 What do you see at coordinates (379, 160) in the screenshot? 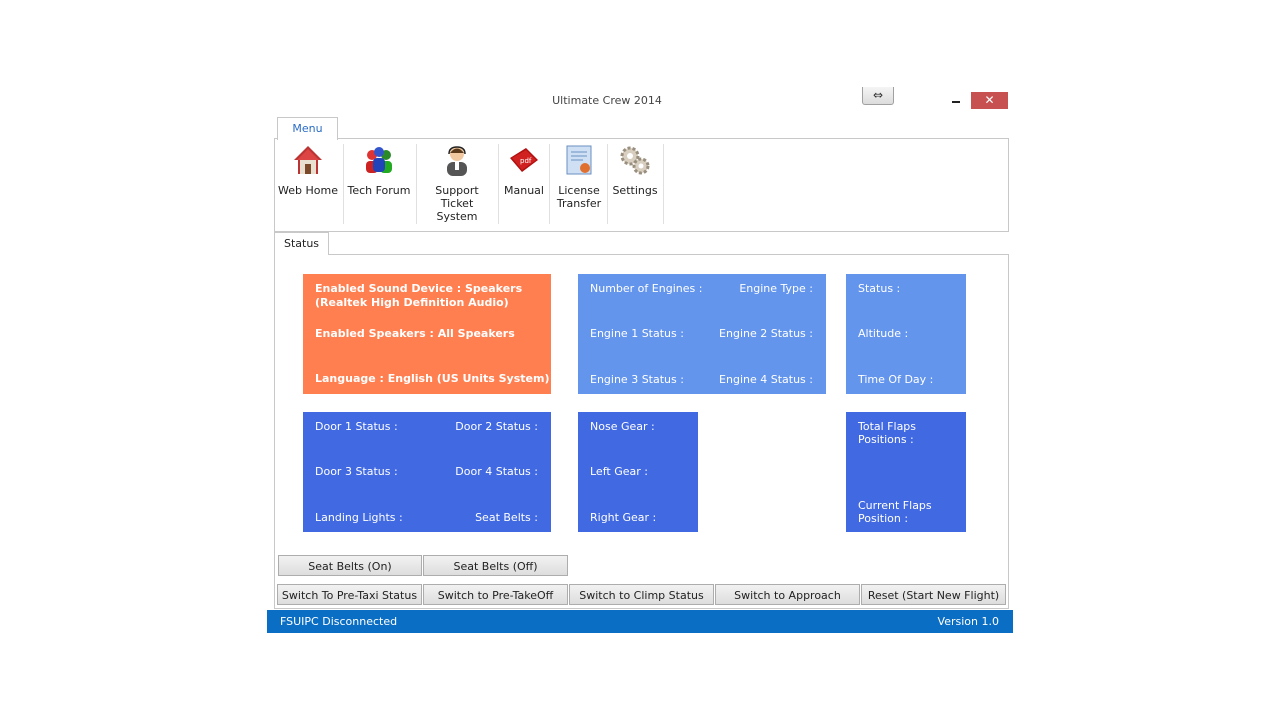
I see `people-group-icon` at bounding box center [379, 160].